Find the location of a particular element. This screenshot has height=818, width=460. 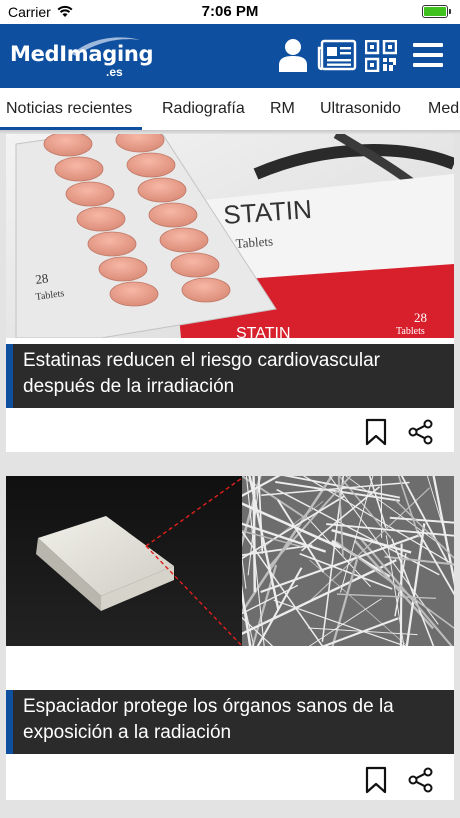

logo-text: MedImaging is located at coordinates (82, 54).